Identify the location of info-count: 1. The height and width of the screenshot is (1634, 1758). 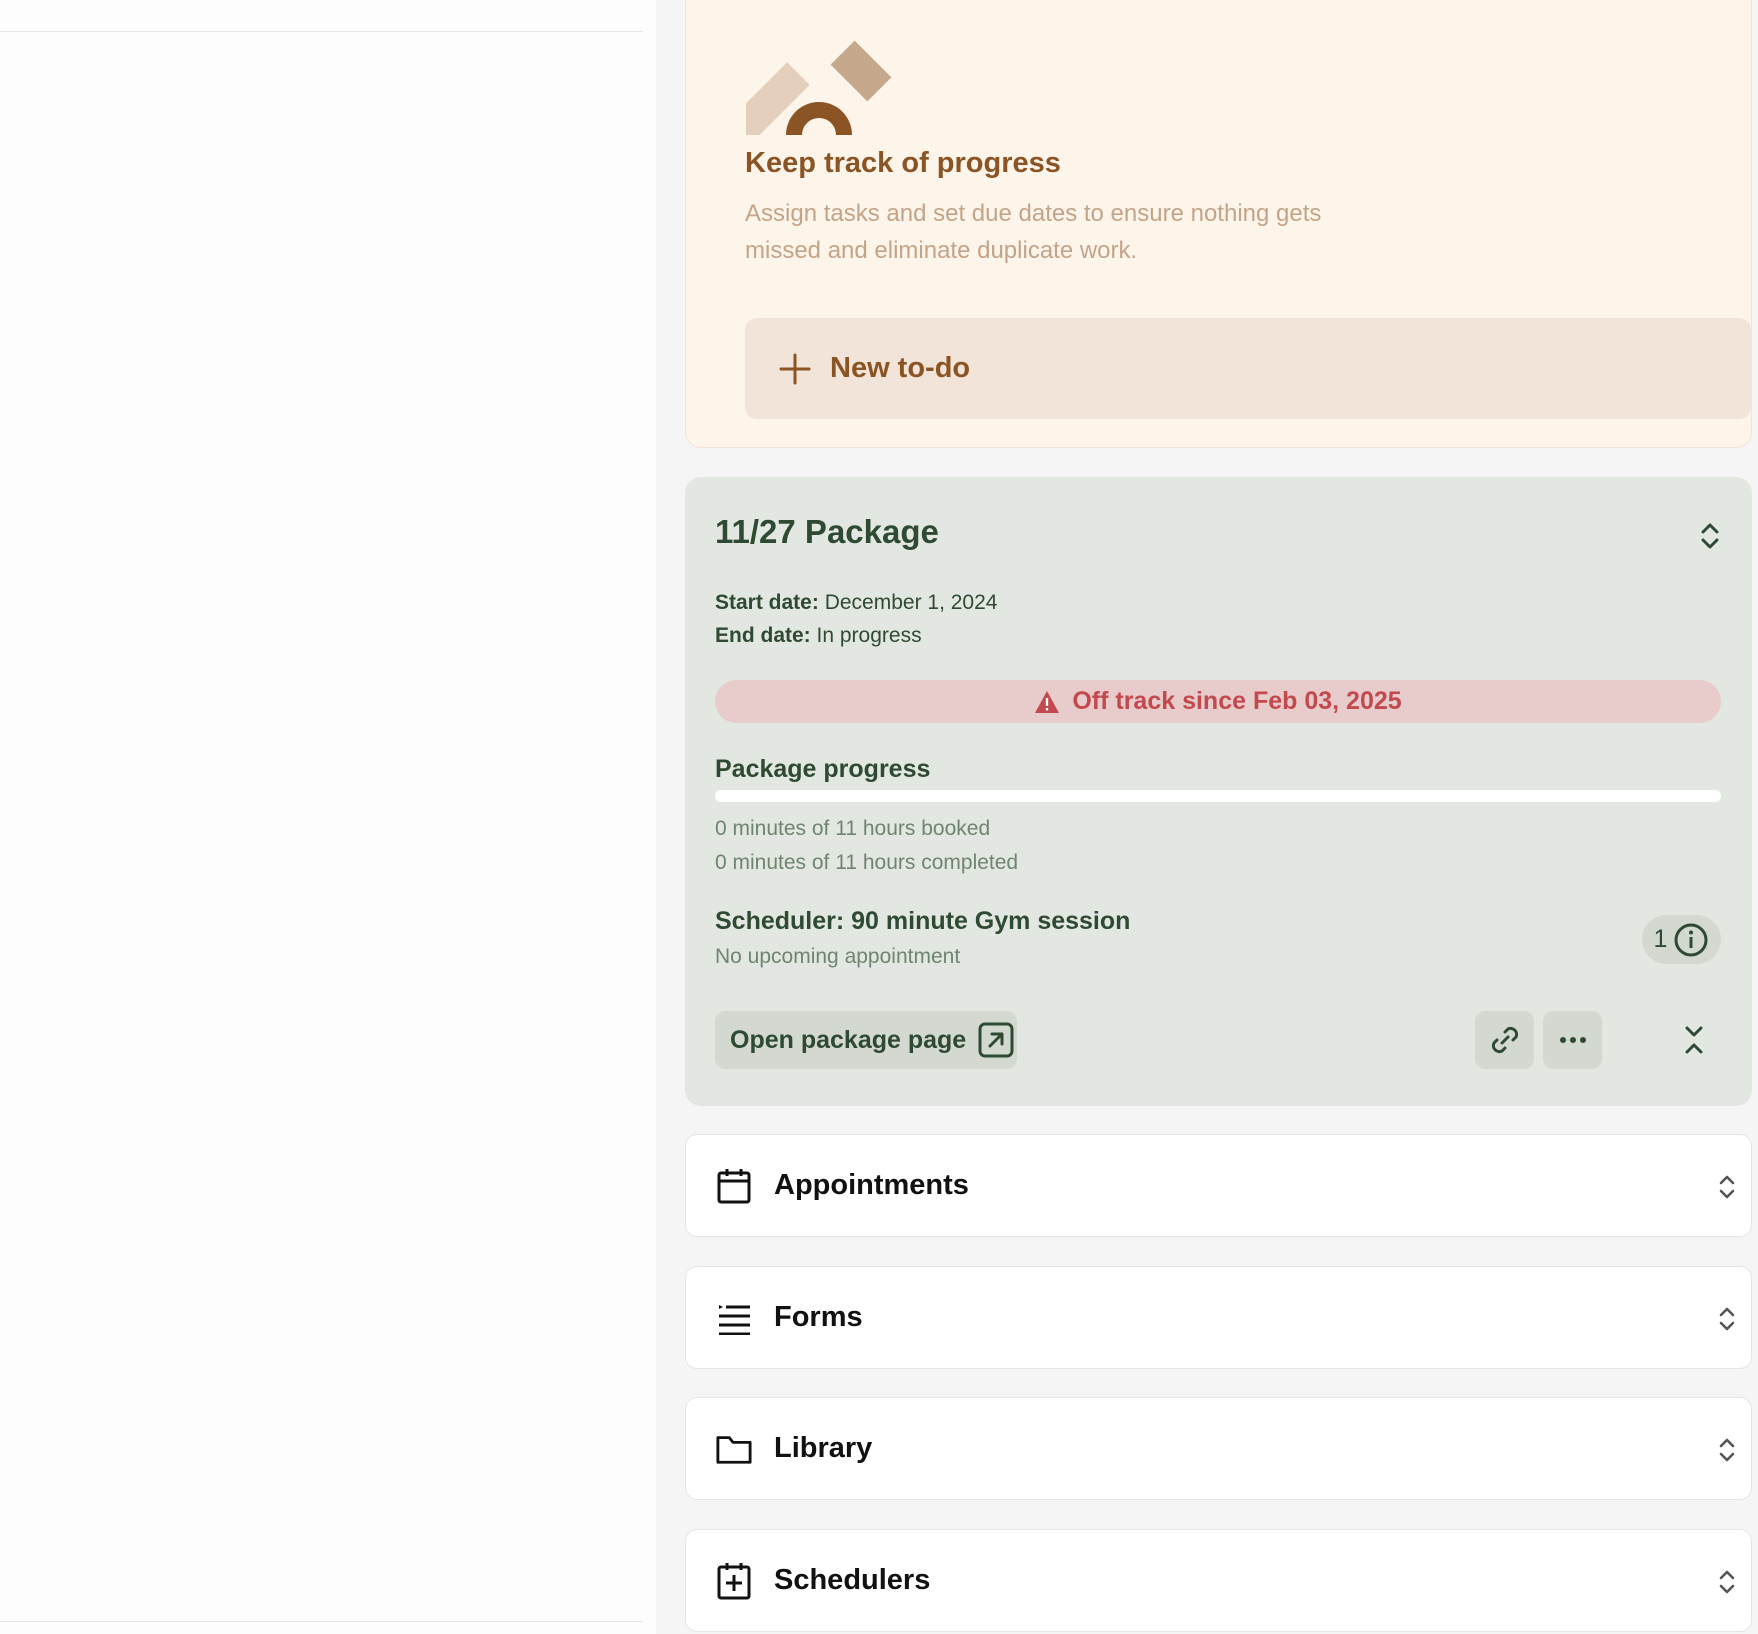
(1660, 939).